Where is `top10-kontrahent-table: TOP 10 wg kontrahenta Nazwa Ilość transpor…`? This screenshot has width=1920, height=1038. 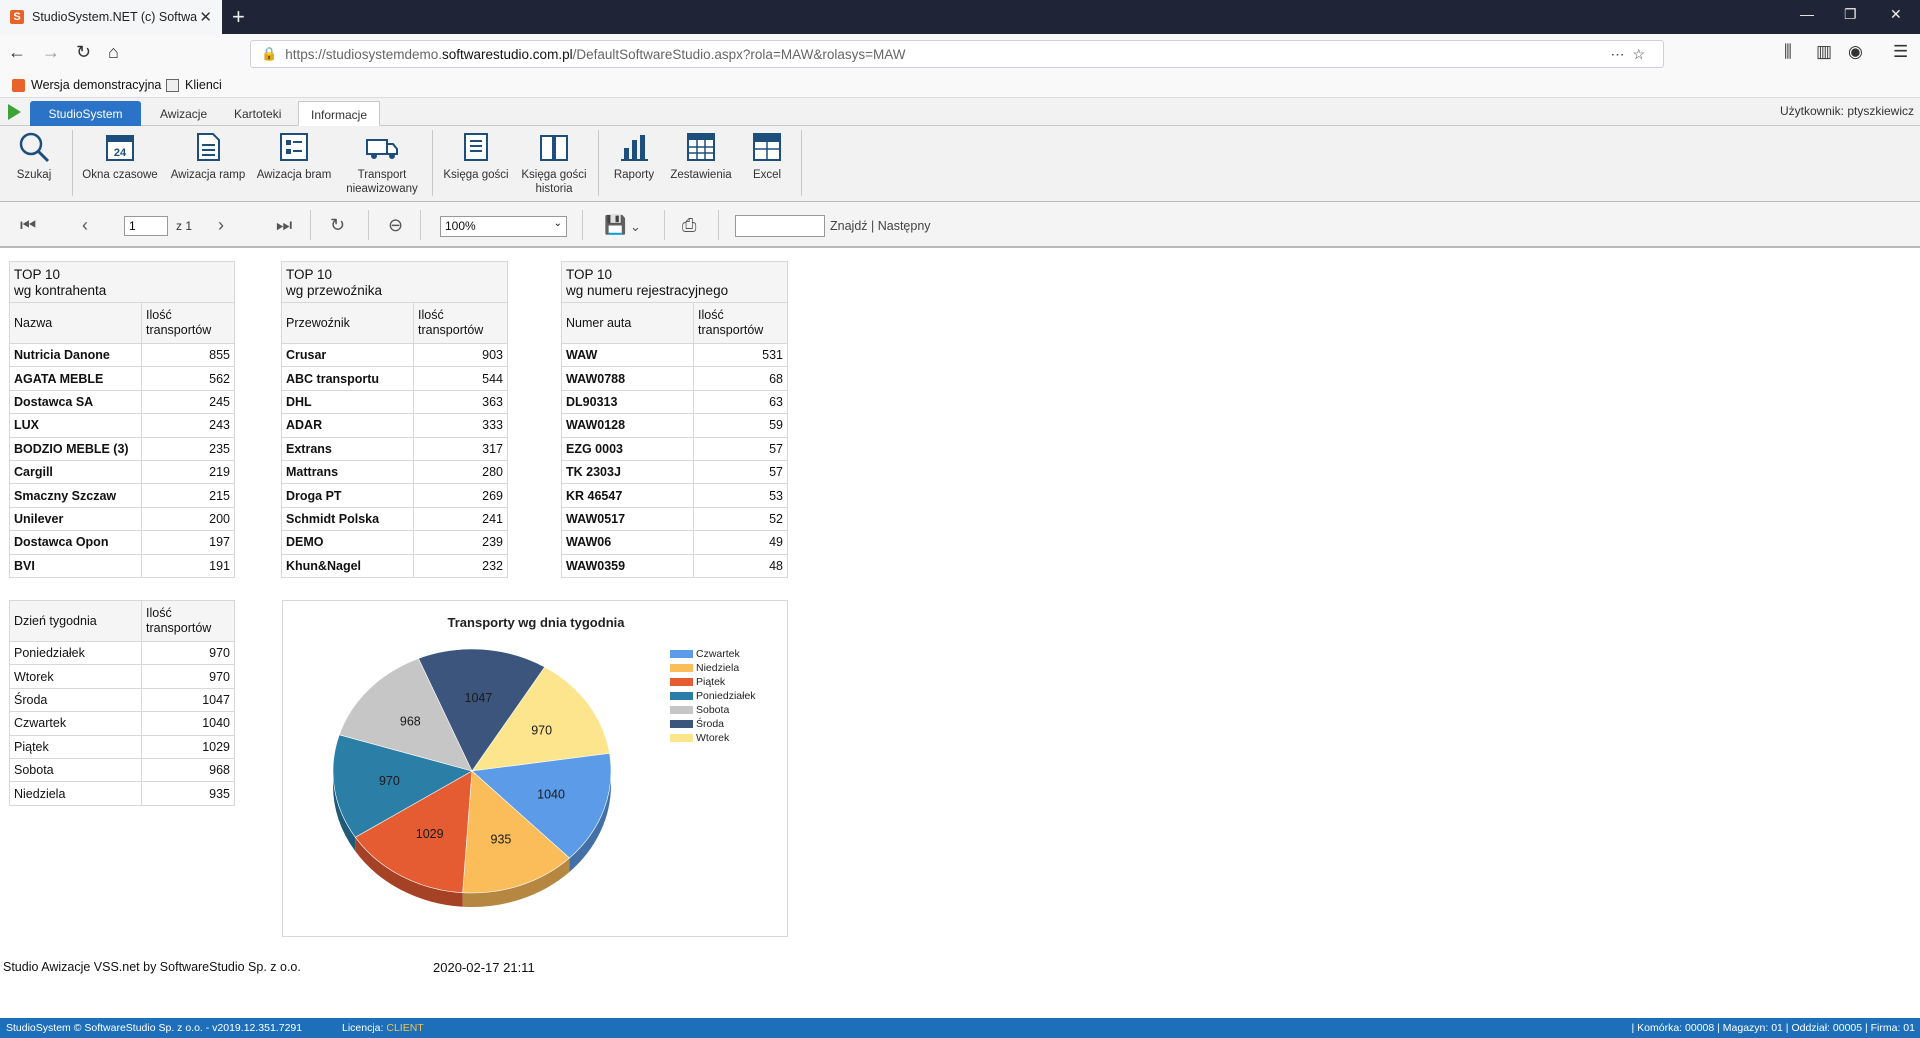
top10-kontrahent-table: TOP 10 wg kontrahenta Nazwa Ilość transpor… is located at coordinates (122, 419).